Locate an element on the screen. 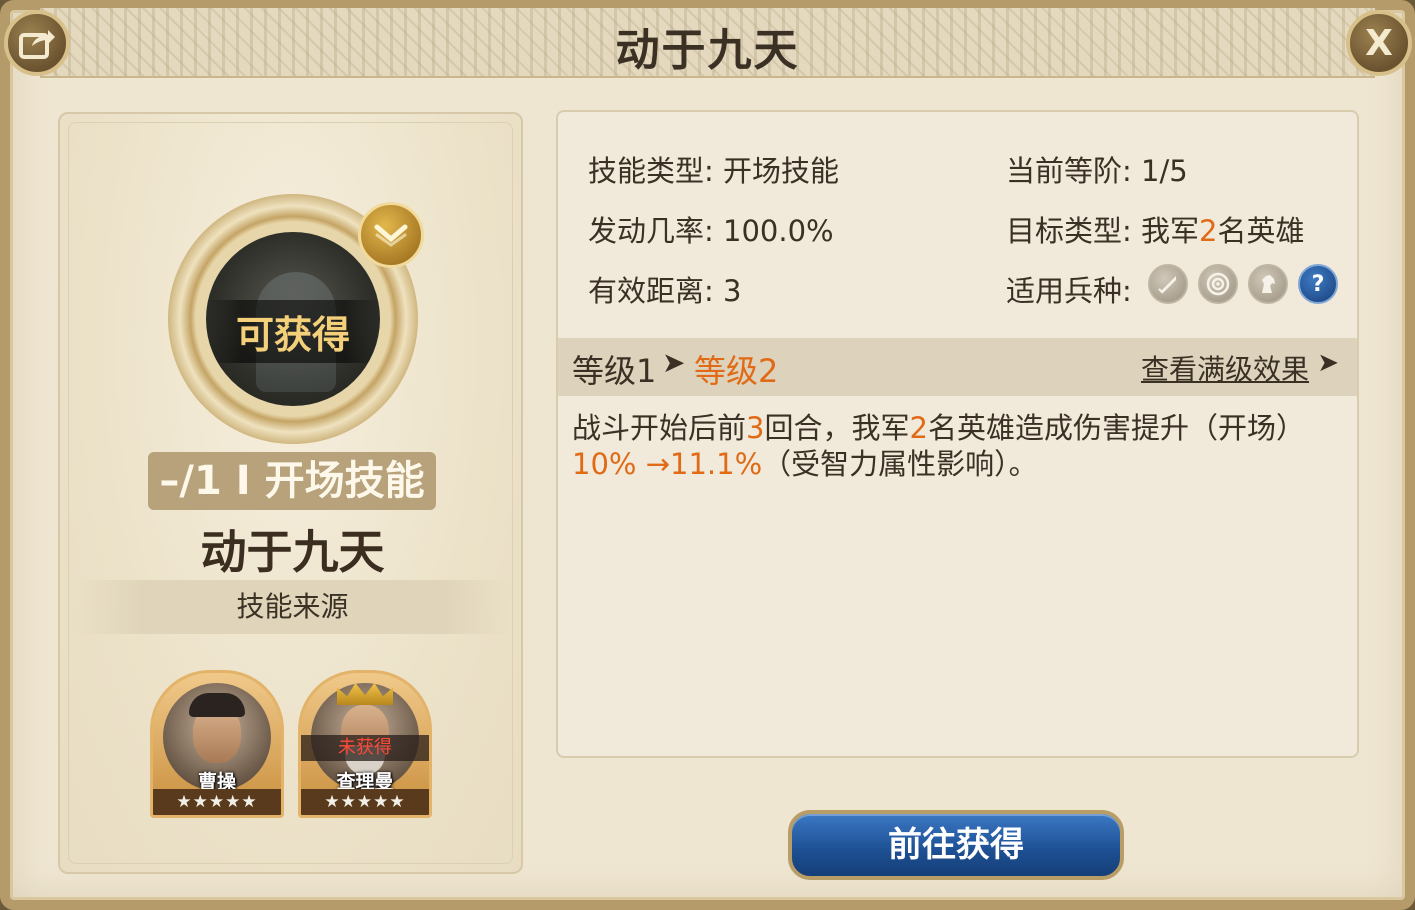 This screenshot has height=910, width=1415. help-icon: ? is located at coordinates (1318, 284).